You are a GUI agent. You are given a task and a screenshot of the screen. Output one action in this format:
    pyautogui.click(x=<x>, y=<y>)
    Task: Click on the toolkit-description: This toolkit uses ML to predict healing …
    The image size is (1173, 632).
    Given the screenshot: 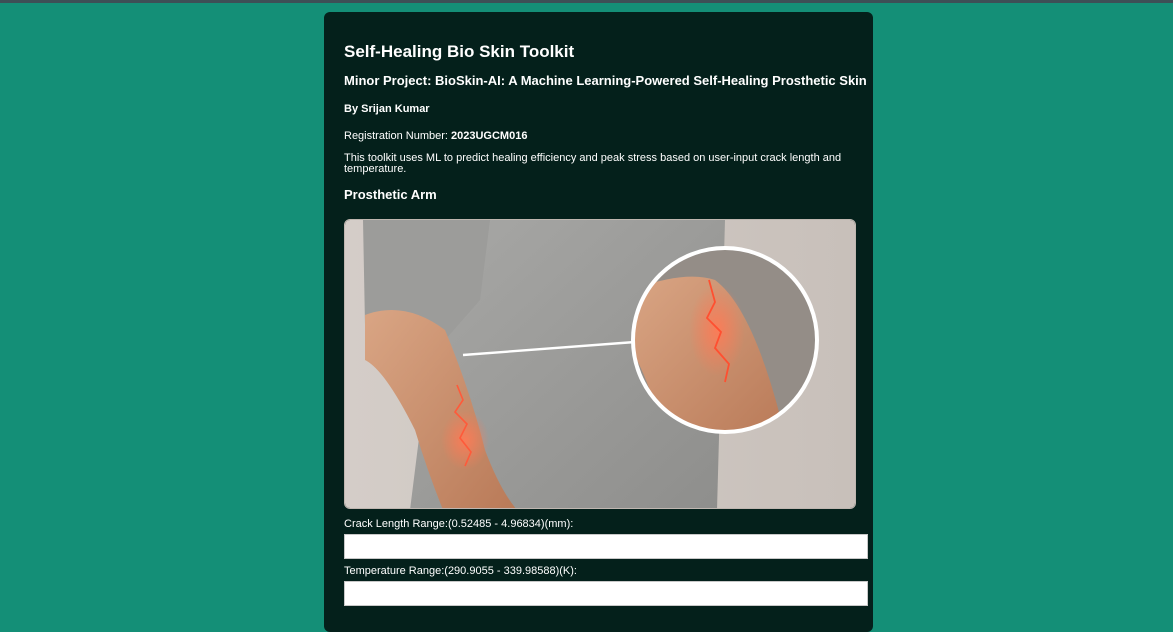 What is the action you would take?
    pyautogui.click(x=593, y=163)
    